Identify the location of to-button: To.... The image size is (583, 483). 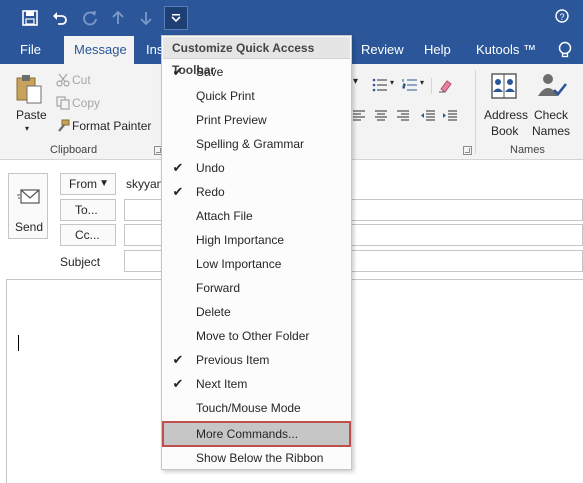
(88, 210).